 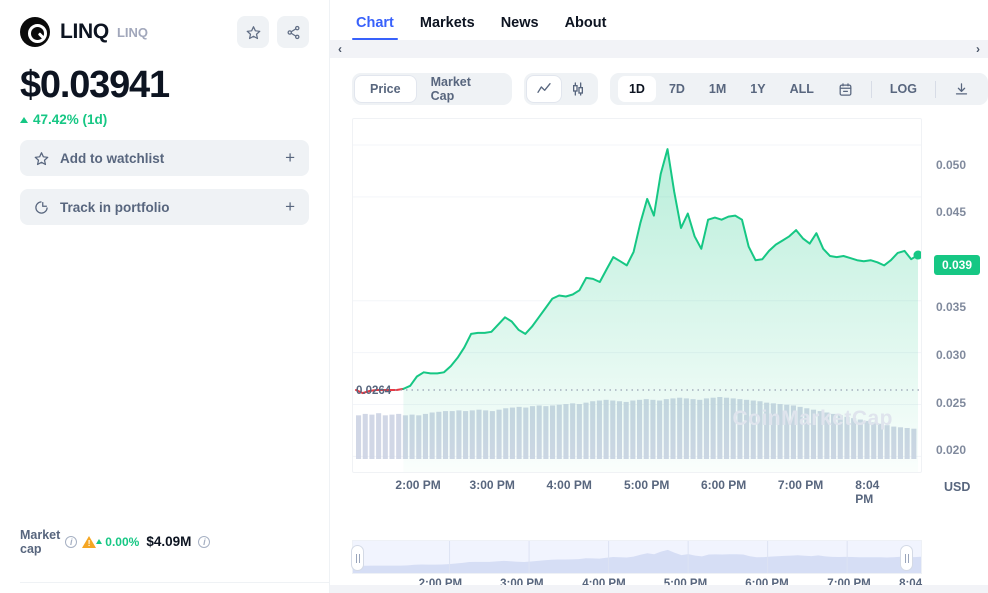 I want to click on line-chart-icon, so click(x=543, y=89).